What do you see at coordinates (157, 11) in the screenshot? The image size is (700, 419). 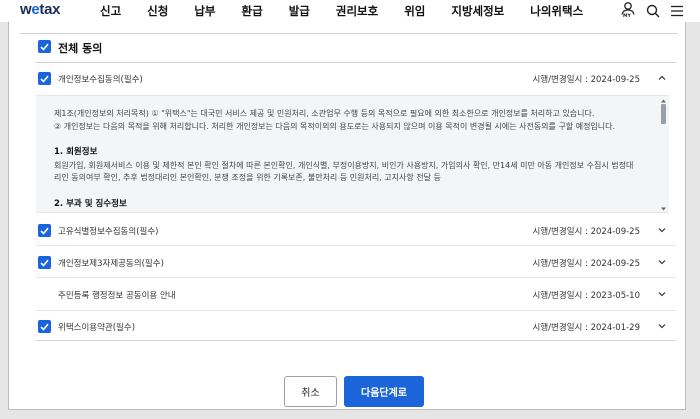 I see `menu-item-application: 신청` at bounding box center [157, 11].